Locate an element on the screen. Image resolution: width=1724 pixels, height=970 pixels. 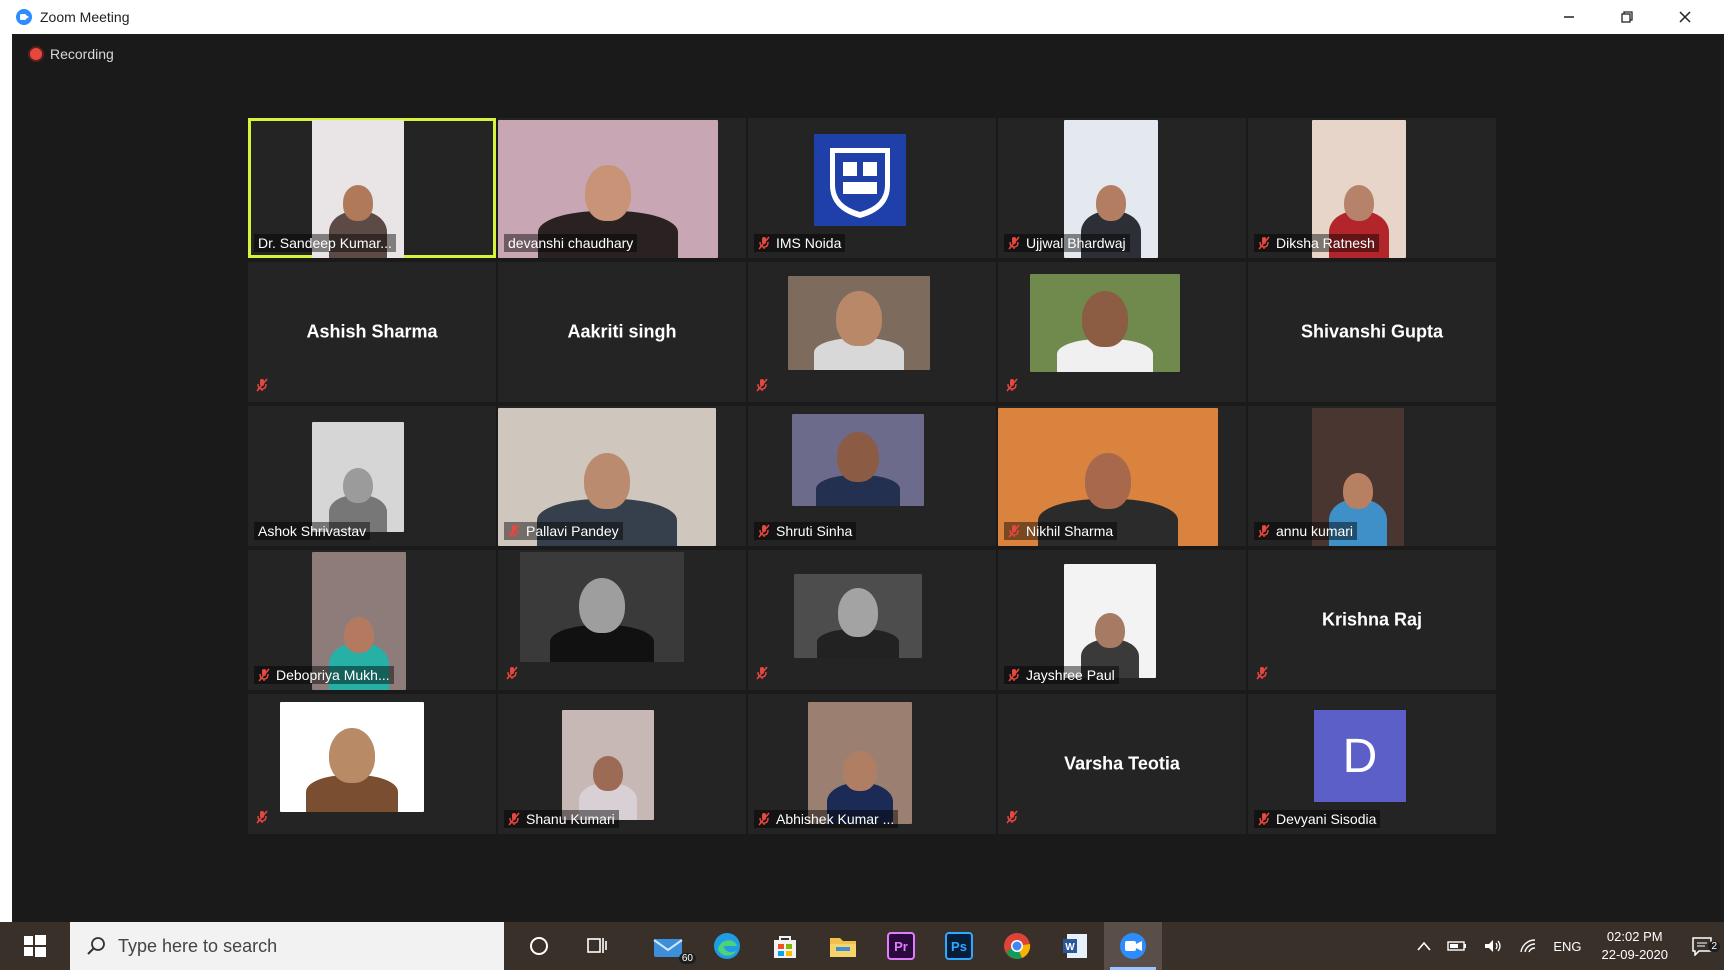
network-button is located at coordinates (1528, 946).